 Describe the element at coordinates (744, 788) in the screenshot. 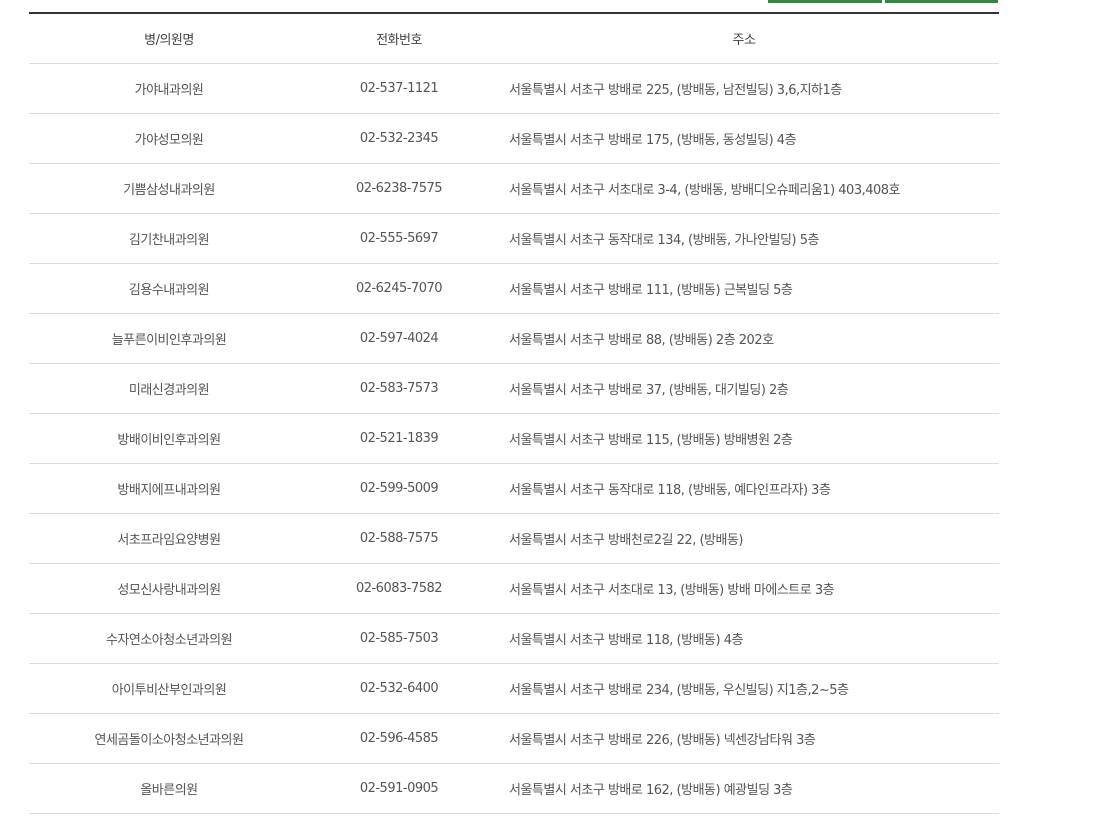

I see `address-cell: 서울특별시 서초구 방배로 162, (방배동) 예광빌딩 3층` at that location.